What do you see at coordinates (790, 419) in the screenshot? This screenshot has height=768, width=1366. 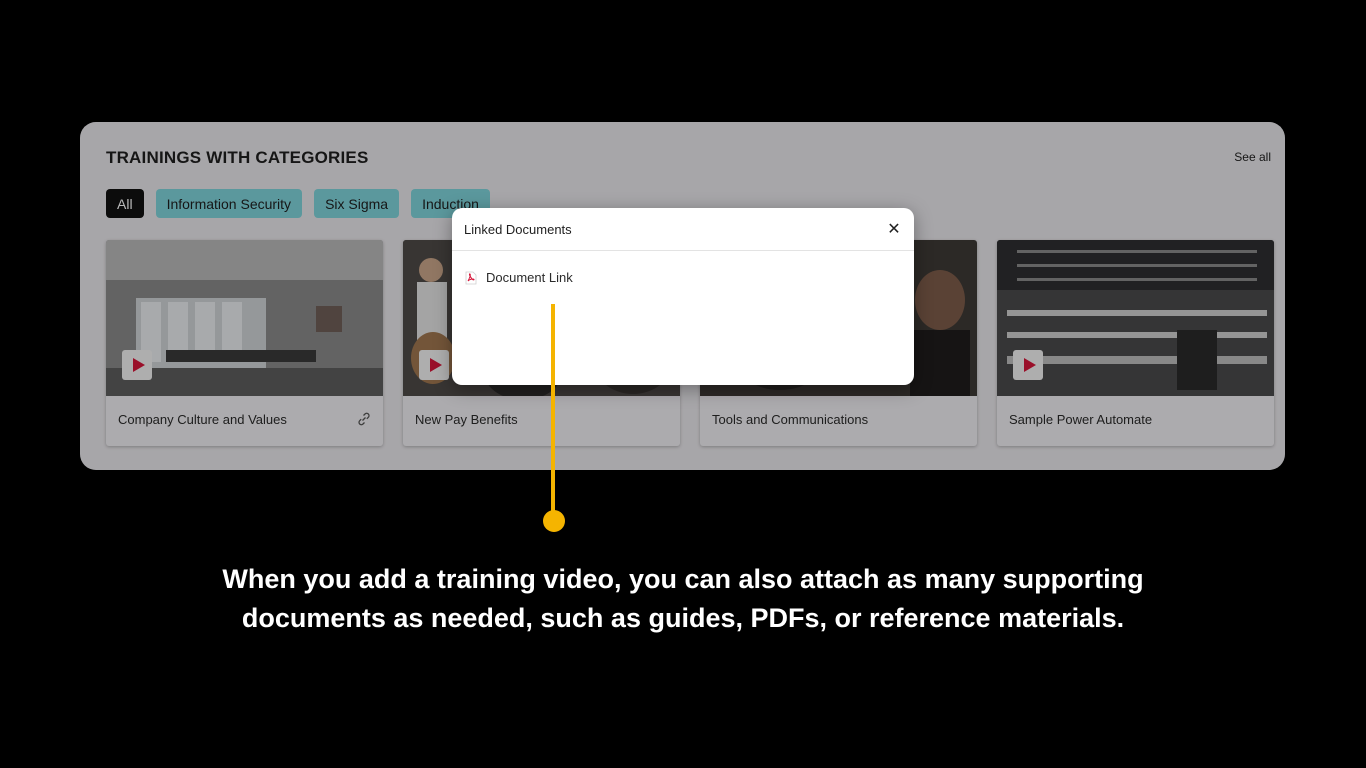 I see `card-title: Tools and Communications` at bounding box center [790, 419].